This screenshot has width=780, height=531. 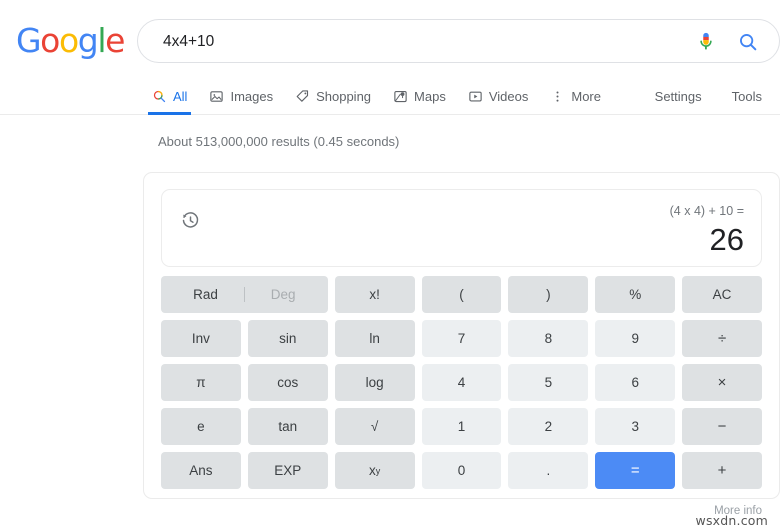 I want to click on nav-tab-all: All, so click(x=170, y=96).